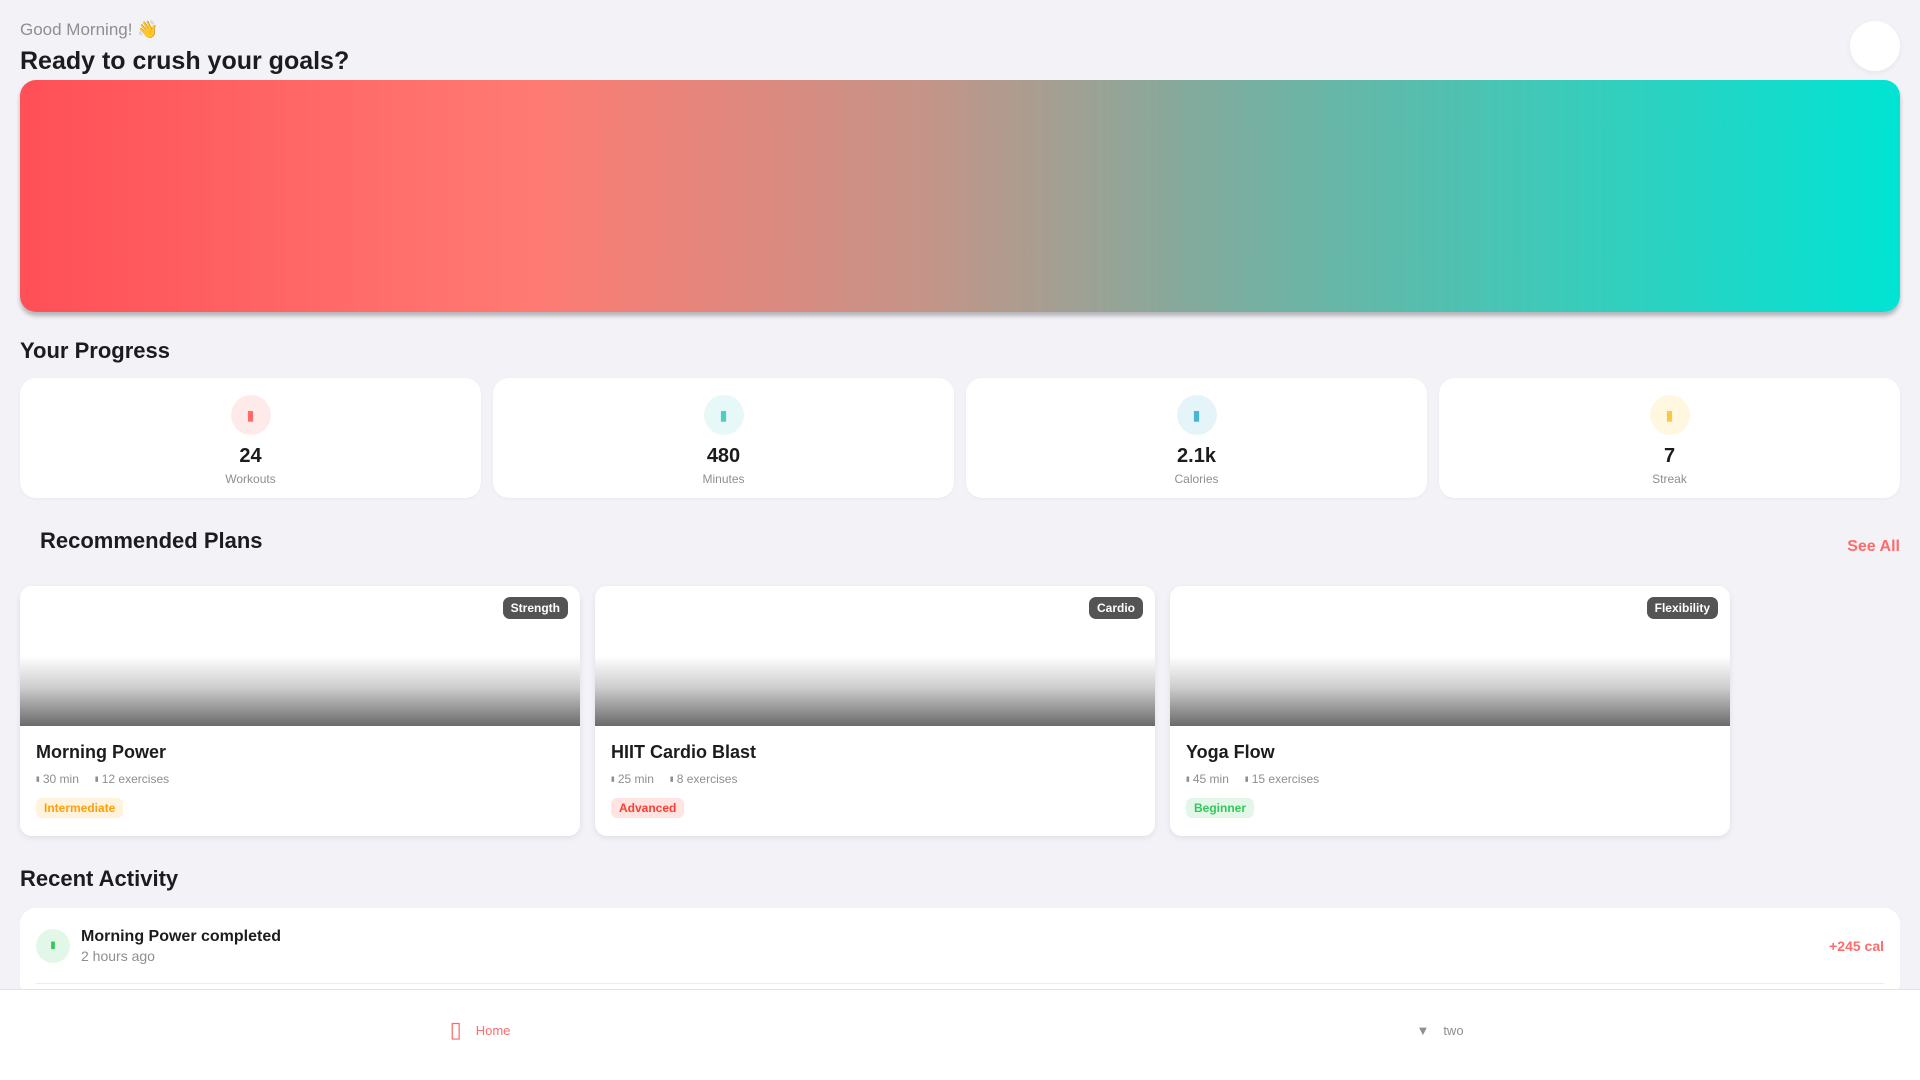  I want to click on plan-duration: ▮ 25 min, so click(632, 779).